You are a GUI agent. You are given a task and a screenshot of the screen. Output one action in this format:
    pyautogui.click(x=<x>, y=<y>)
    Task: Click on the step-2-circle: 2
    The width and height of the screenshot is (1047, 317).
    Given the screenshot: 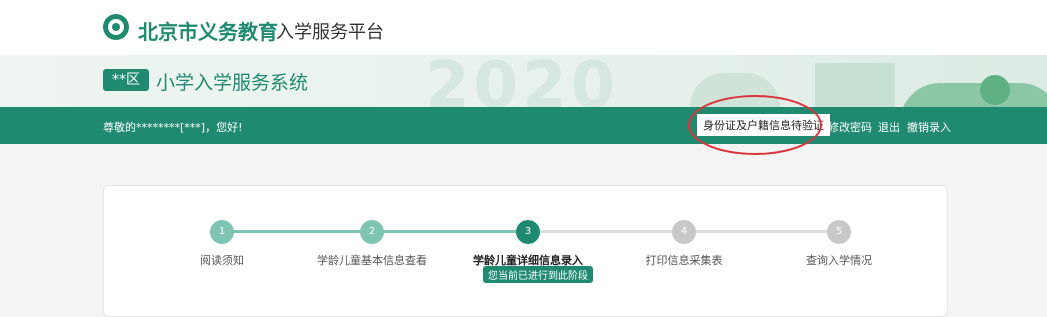 What is the action you would take?
    pyautogui.click(x=372, y=232)
    